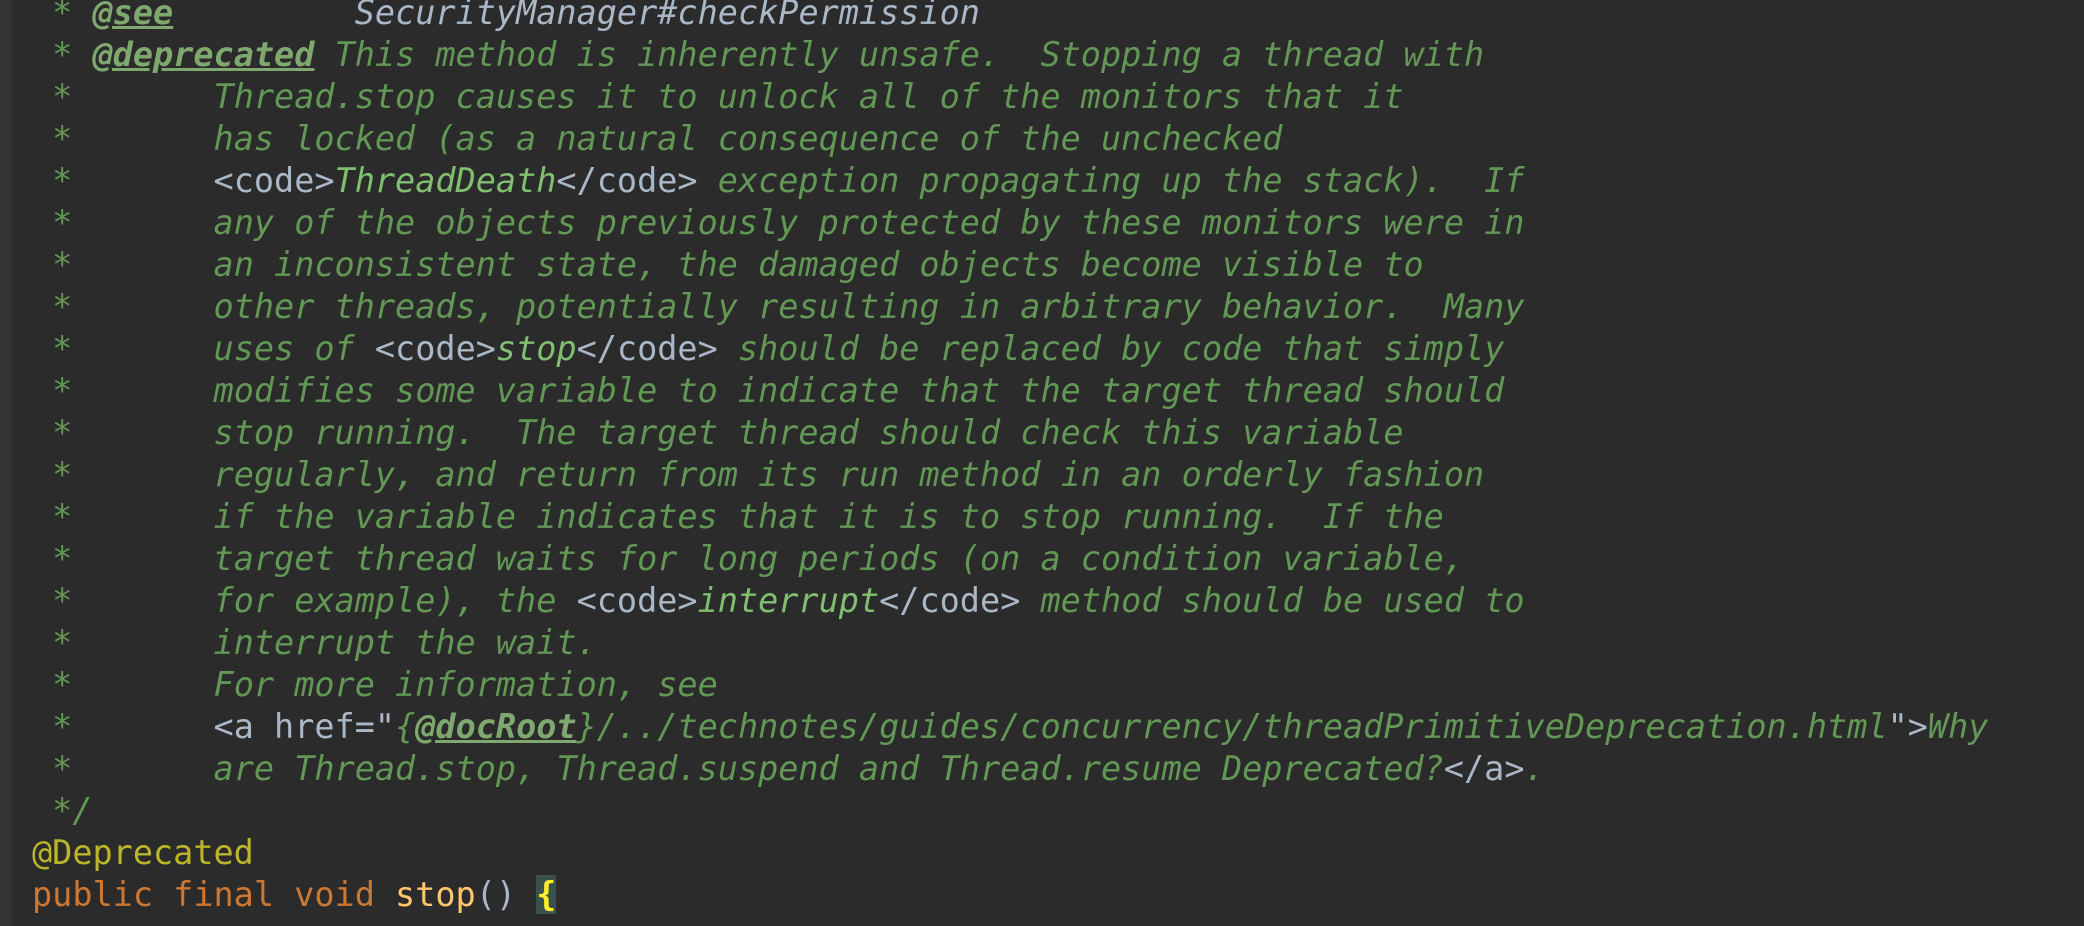 The image size is (2084, 926). I want to click on code-line-22: public final void stop() {, so click(294, 894).